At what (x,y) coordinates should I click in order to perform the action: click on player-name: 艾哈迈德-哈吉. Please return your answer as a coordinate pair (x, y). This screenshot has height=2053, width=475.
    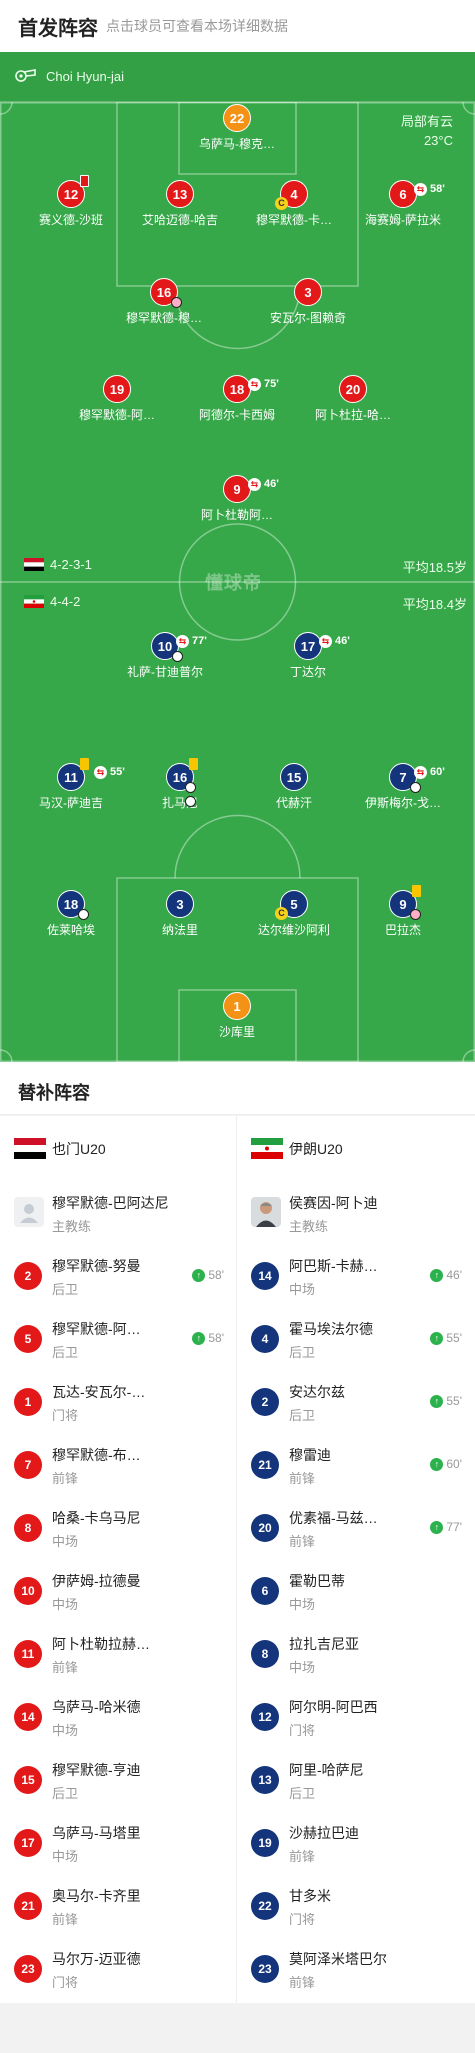
    Looking at the image, I should click on (180, 220).